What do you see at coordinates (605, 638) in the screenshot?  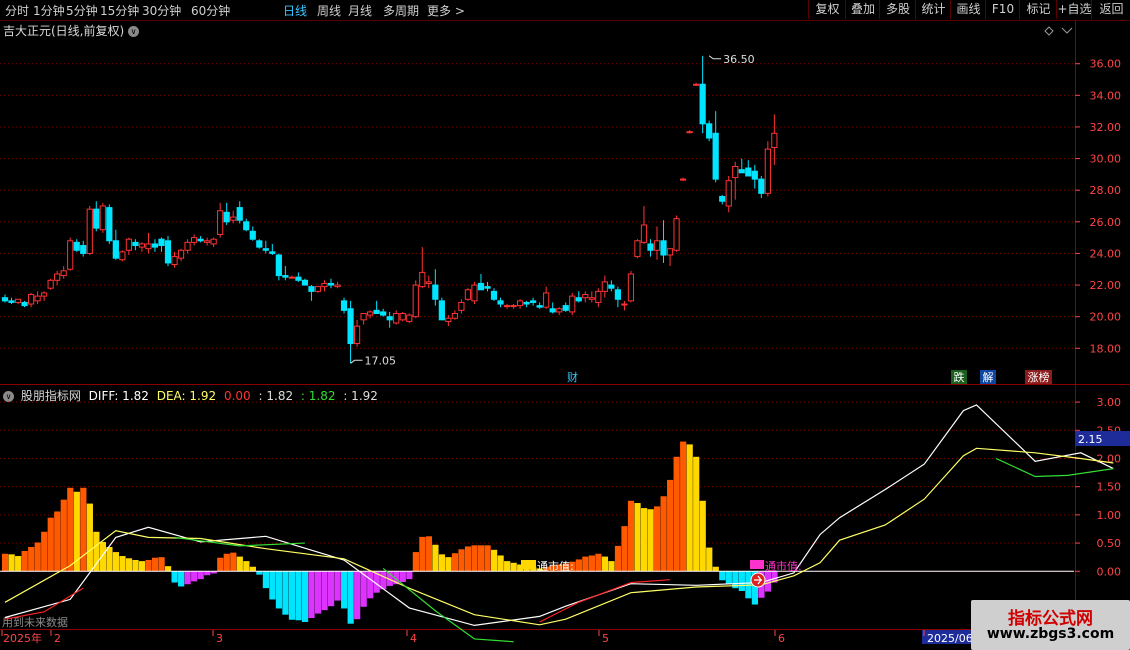 I see `date-label-4: 5` at bounding box center [605, 638].